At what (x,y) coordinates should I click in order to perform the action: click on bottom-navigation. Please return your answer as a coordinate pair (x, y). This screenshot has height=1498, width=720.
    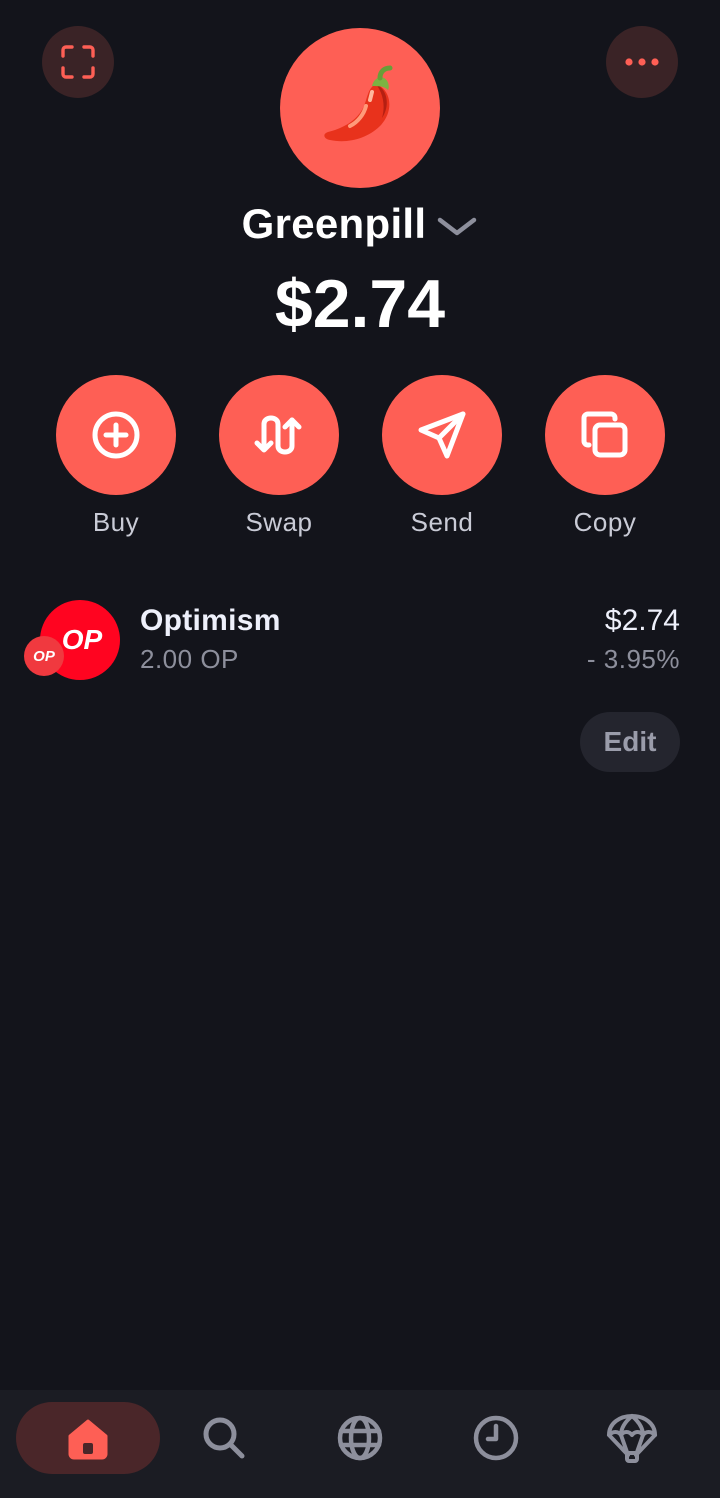
    Looking at the image, I should click on (360, 1444).